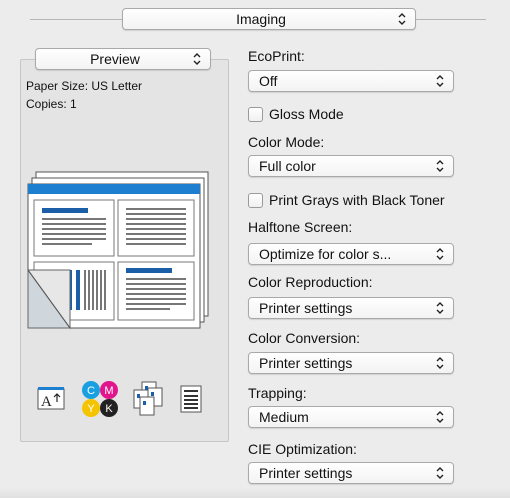 This screenshot has width=510, height=498. I want to click on color-mode-popup: Full color, so click(351, 166).